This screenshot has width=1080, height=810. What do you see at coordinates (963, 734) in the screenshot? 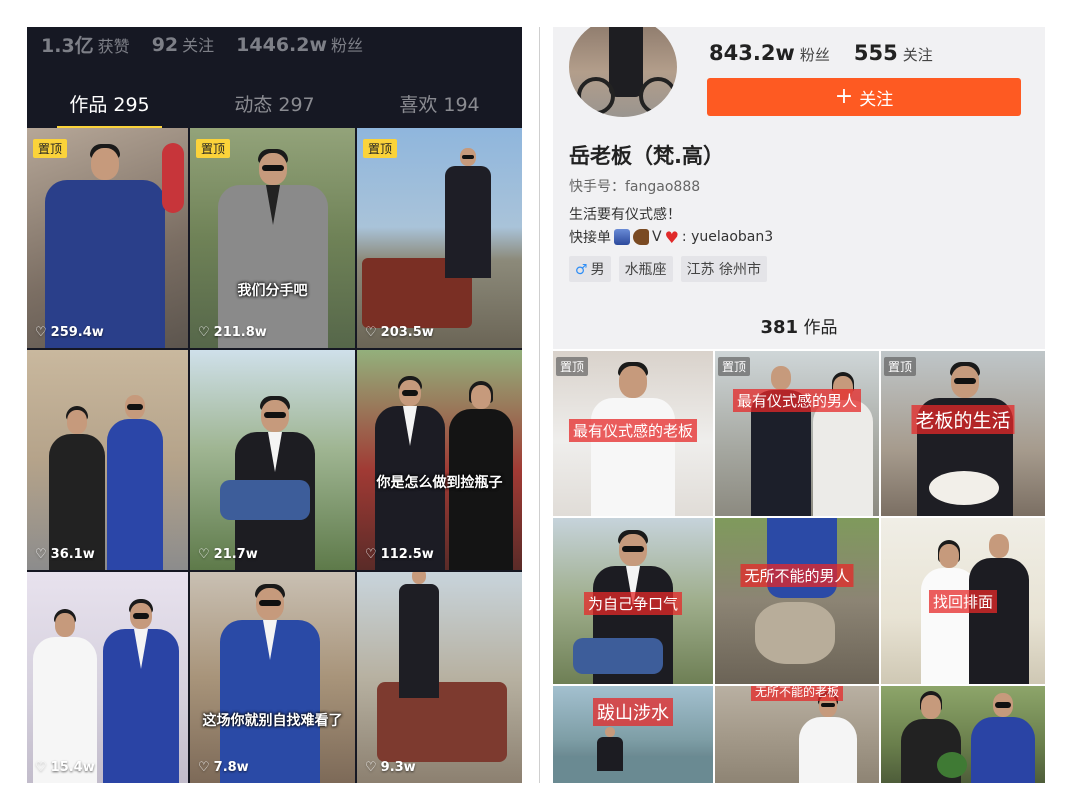
I see `video-thumbnail` at bounding box center [963, 734].